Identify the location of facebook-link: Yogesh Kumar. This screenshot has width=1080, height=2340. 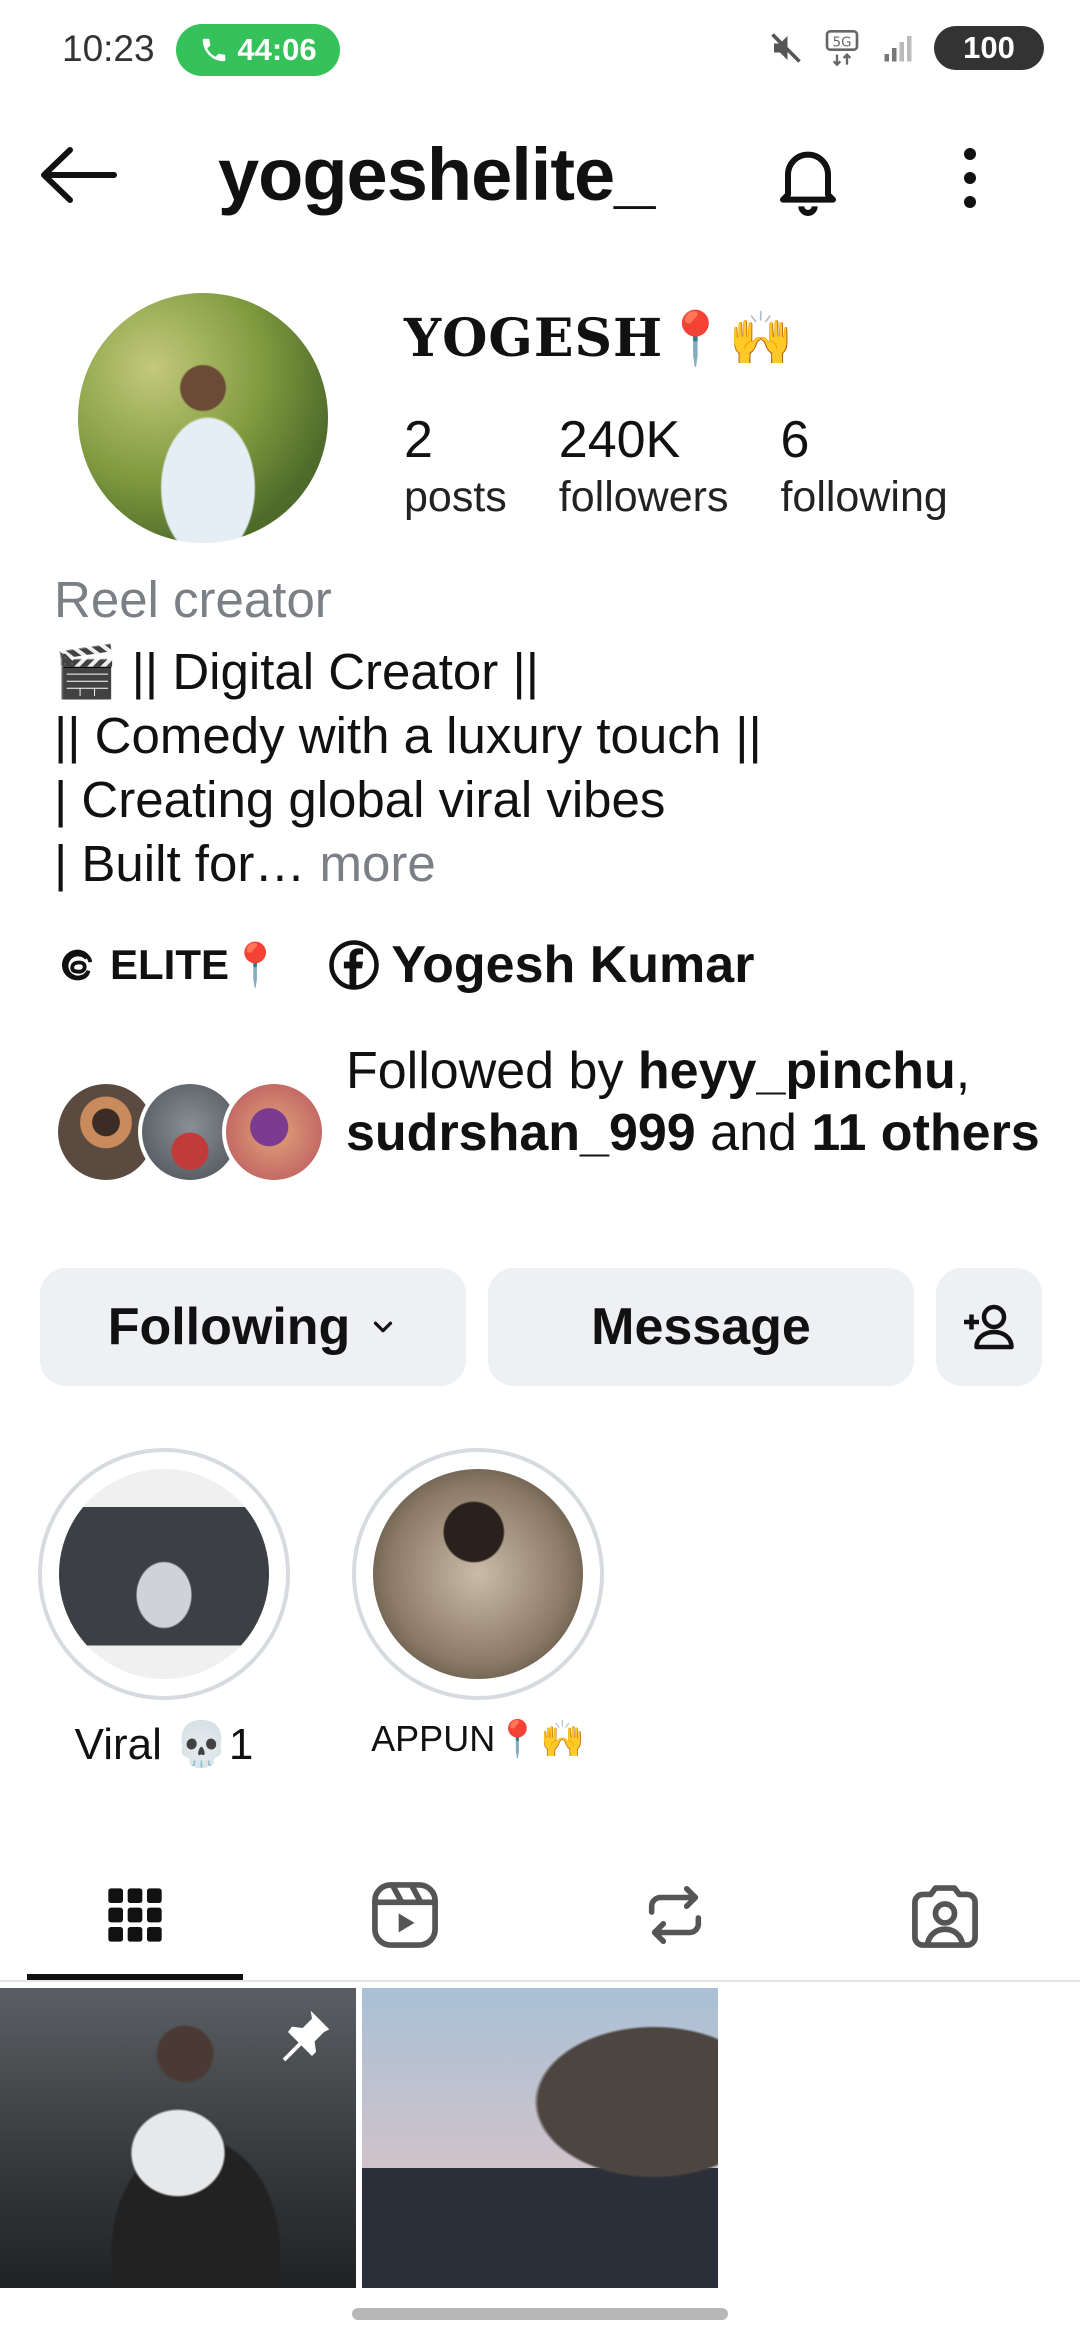
(540, 965).